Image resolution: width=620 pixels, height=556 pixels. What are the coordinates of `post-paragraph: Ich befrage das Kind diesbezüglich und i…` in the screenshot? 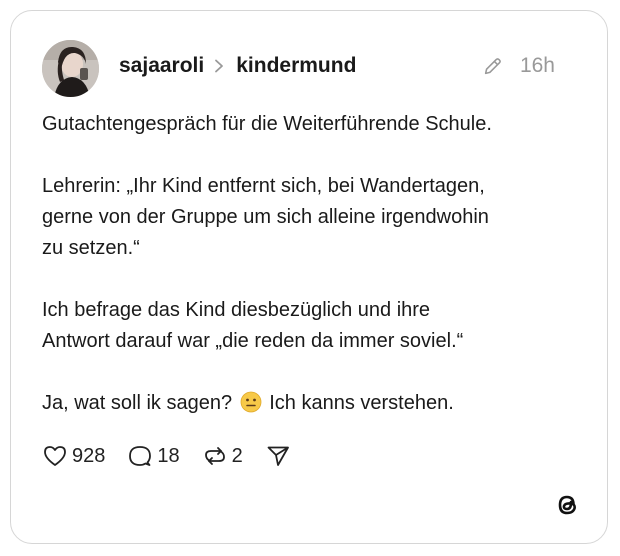 It's located at (253, 325).